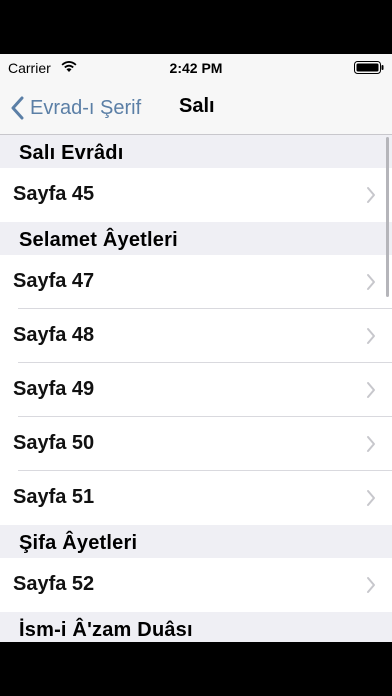 The height and width of the screenshot is (696, 392). I want to click on section-header: İsm-i Â'zam Duâsı, so click(196, 627).